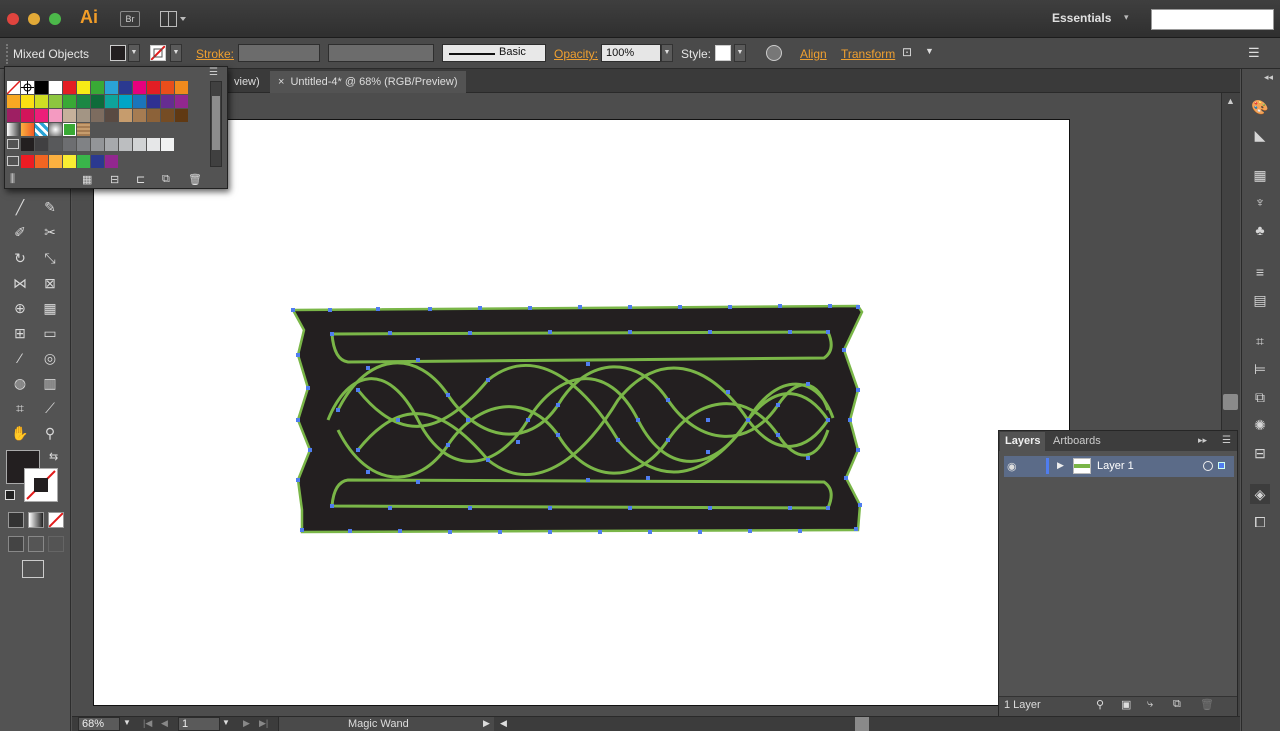  Describe the element at coordinates (774, 53) in the screenshot. I see `recolor-artwork-icon` at that location.